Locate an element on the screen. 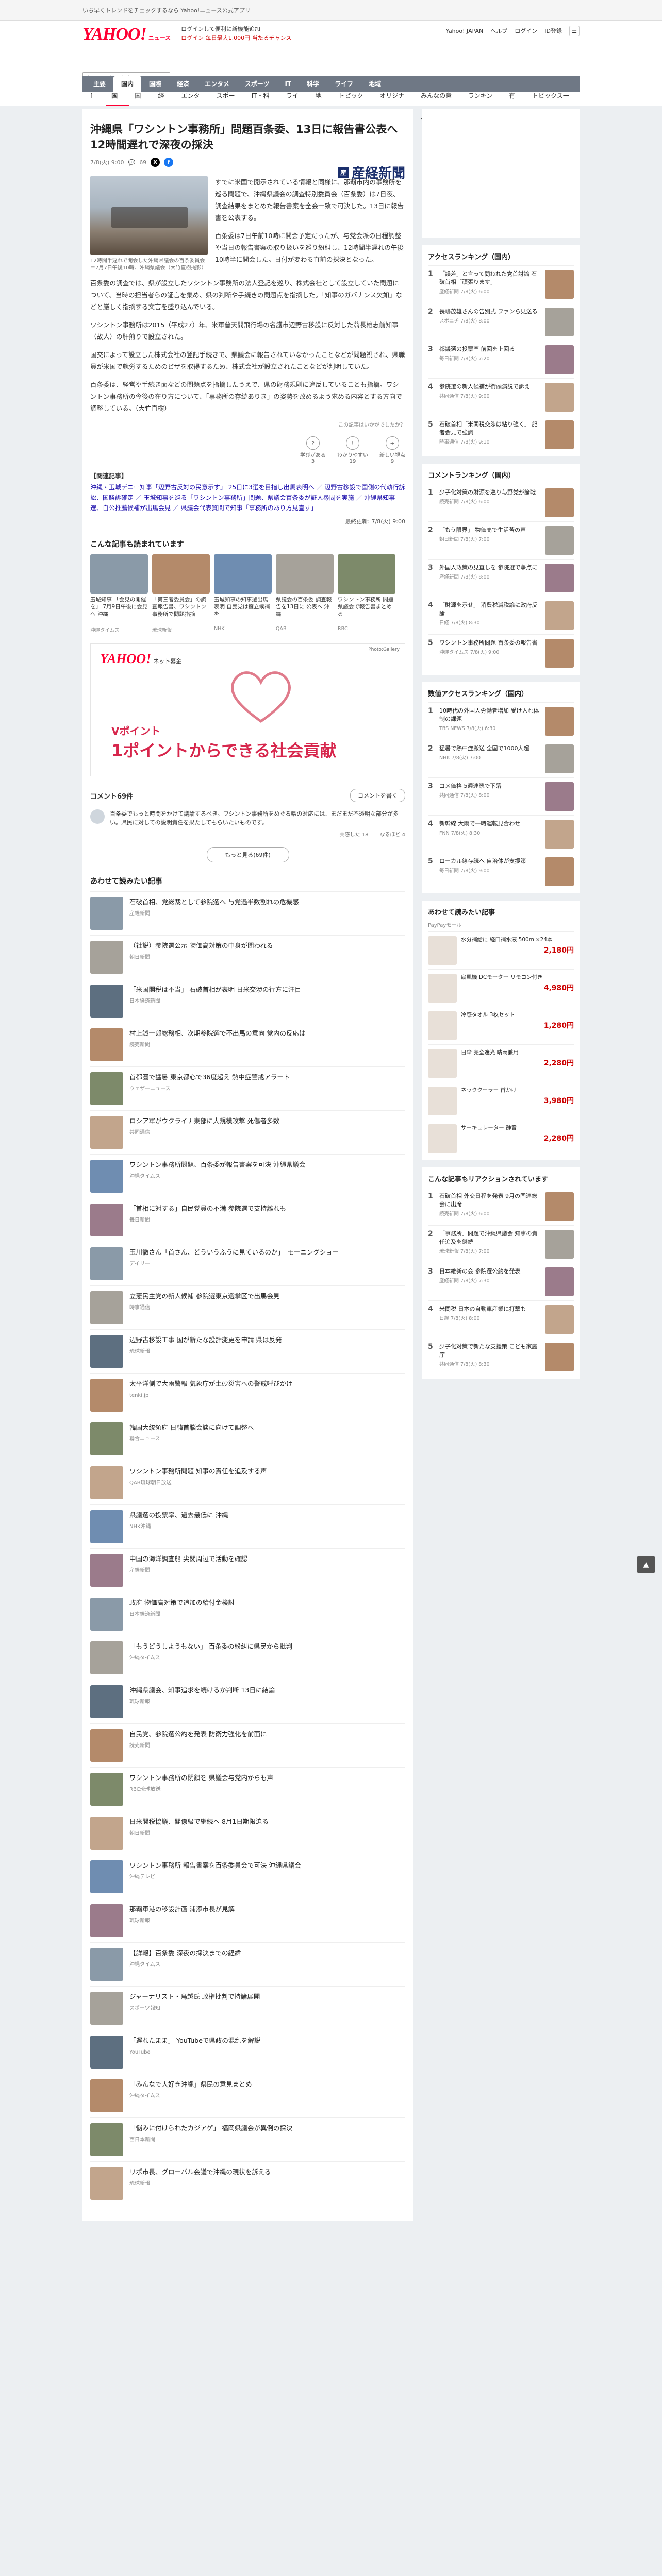 The width and height of the screenshot is (662, 2576). category-tab: ライフ is located at coordinates (344, 84).